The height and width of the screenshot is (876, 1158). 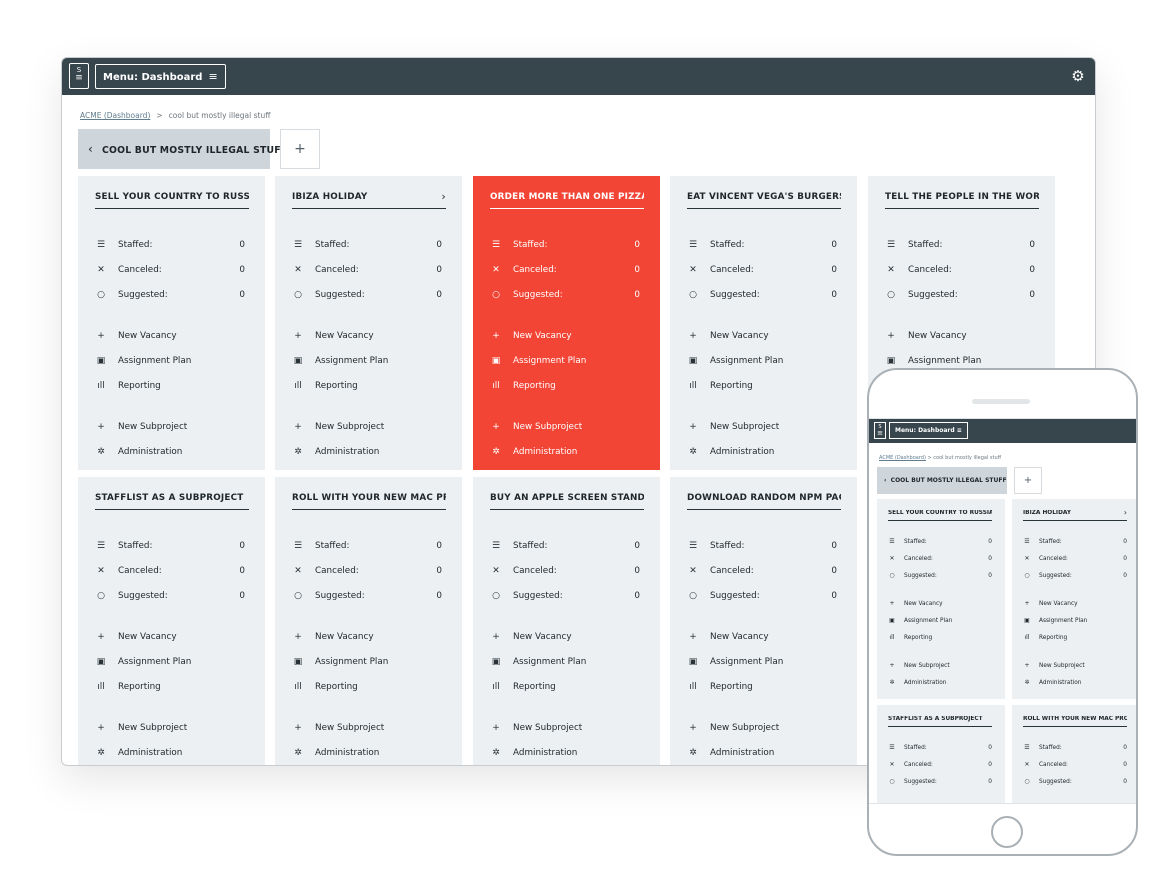 I want to click on project-back-button: ‹ COOL BUT MOSTLY ILLEGAL STUFF, so click(x=182, y=149).